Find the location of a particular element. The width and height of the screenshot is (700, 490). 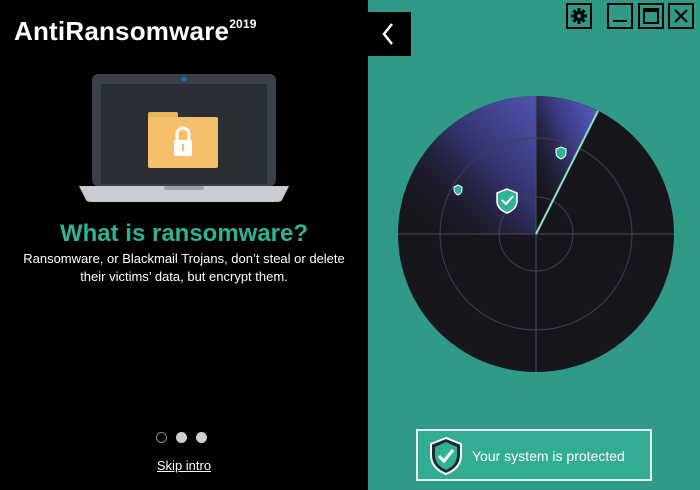

close-button is located at coordinates (681, 16).